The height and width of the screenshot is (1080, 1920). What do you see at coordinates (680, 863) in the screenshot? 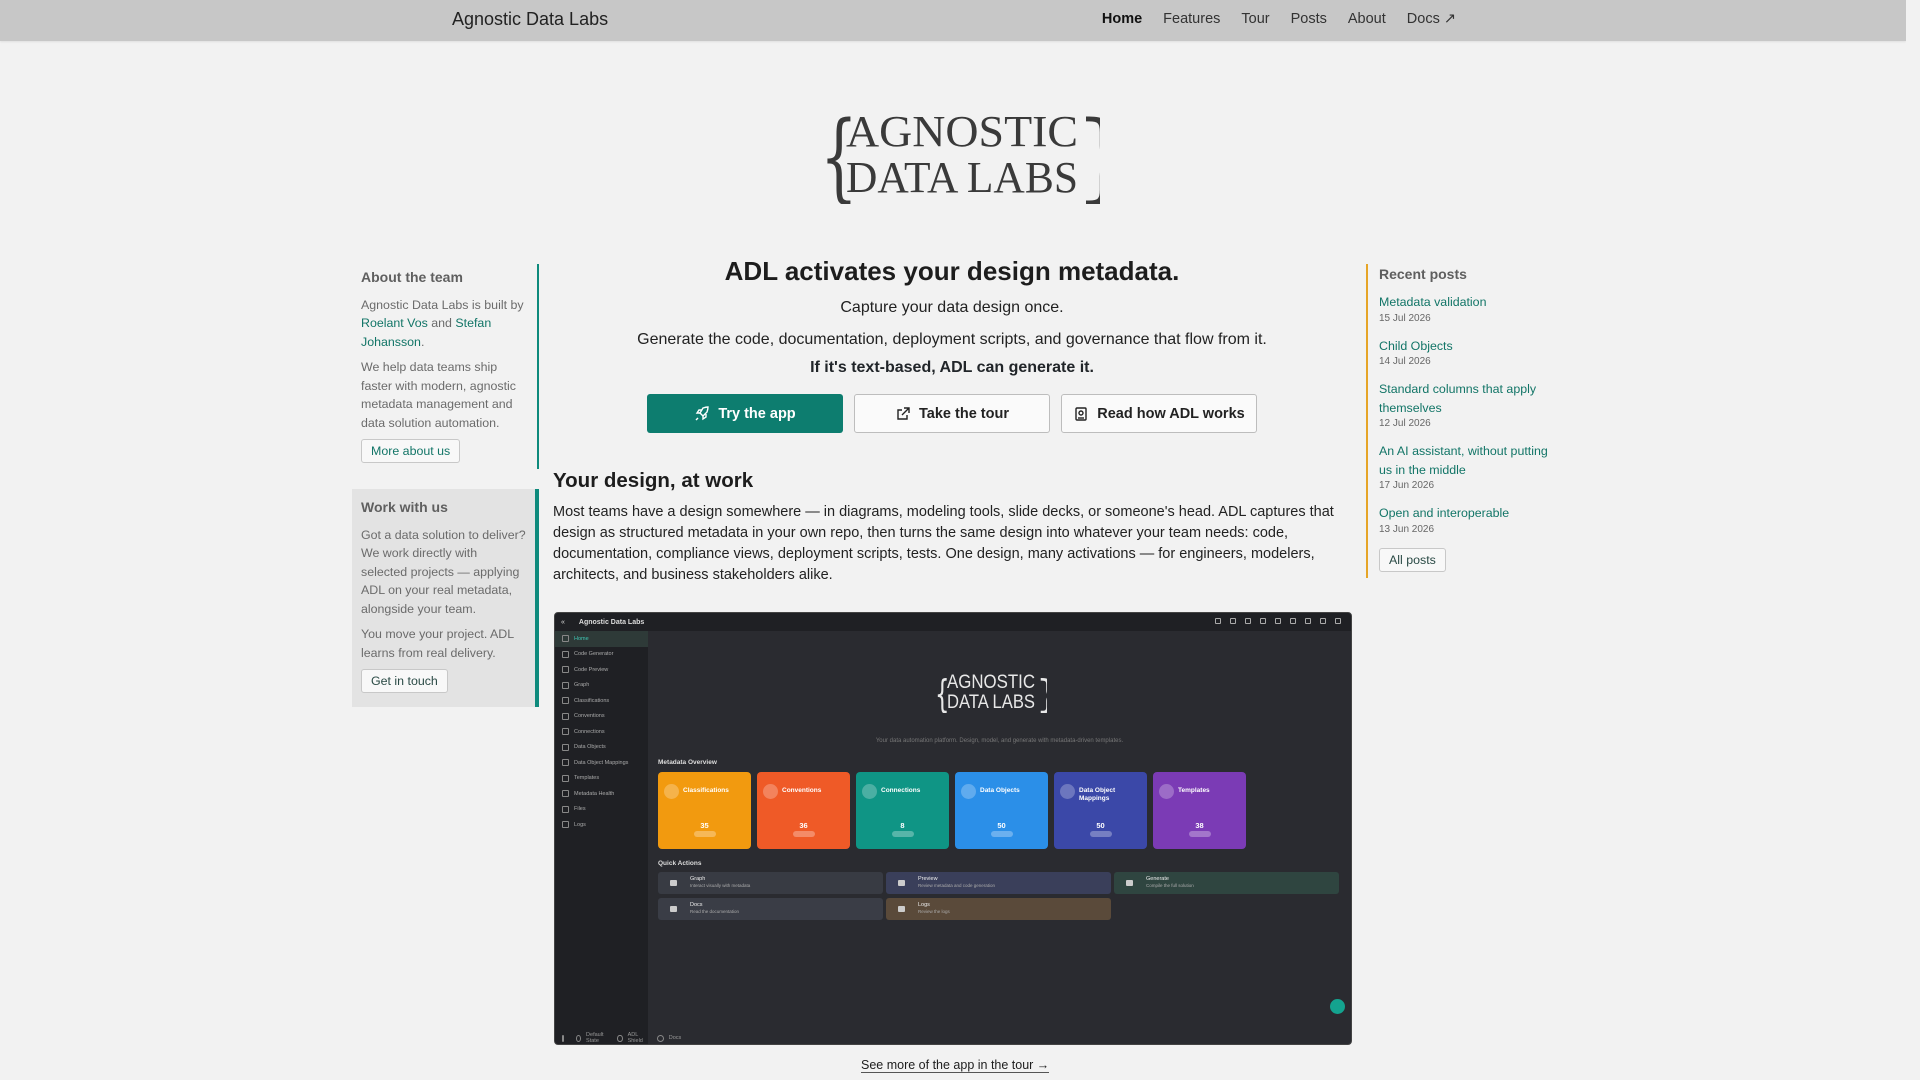
I see `app-quick-label: Quick Actions` at bounding box center [680, 863].